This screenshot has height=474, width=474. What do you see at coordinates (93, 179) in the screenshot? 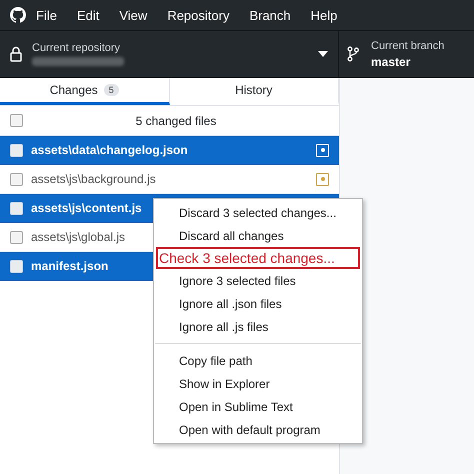
I see `file-path: assets\js\background.js` at bounding box center [93, 179].